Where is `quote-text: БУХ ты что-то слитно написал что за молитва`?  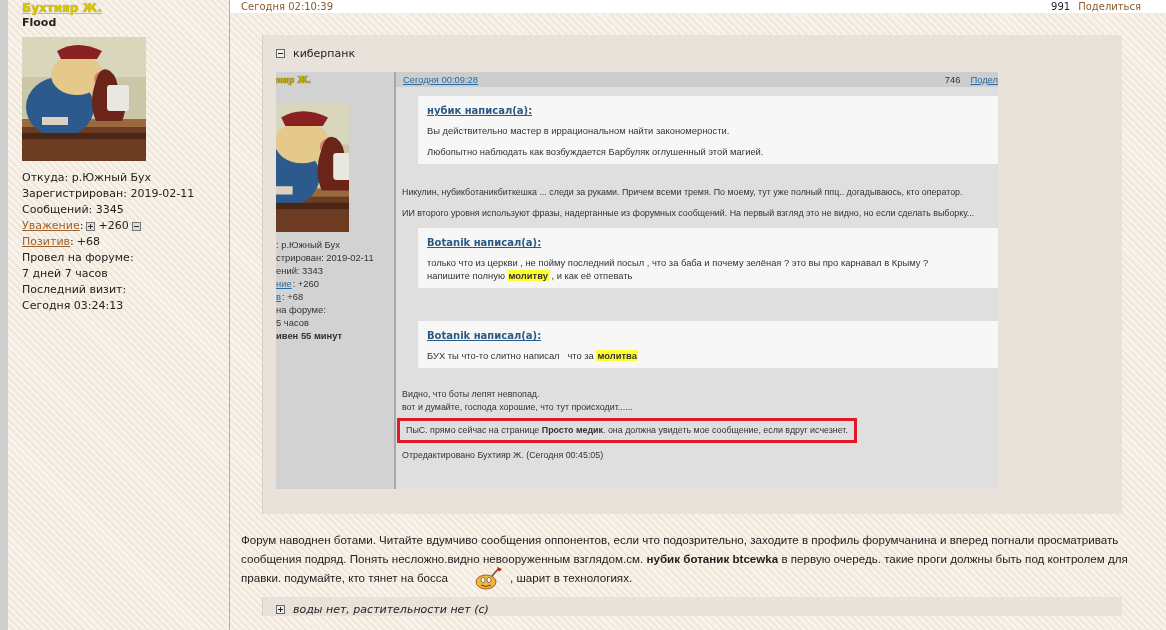 quote-text: БУХ ты что-то слитно написал что за молитва is located at coordinates (533, 355).